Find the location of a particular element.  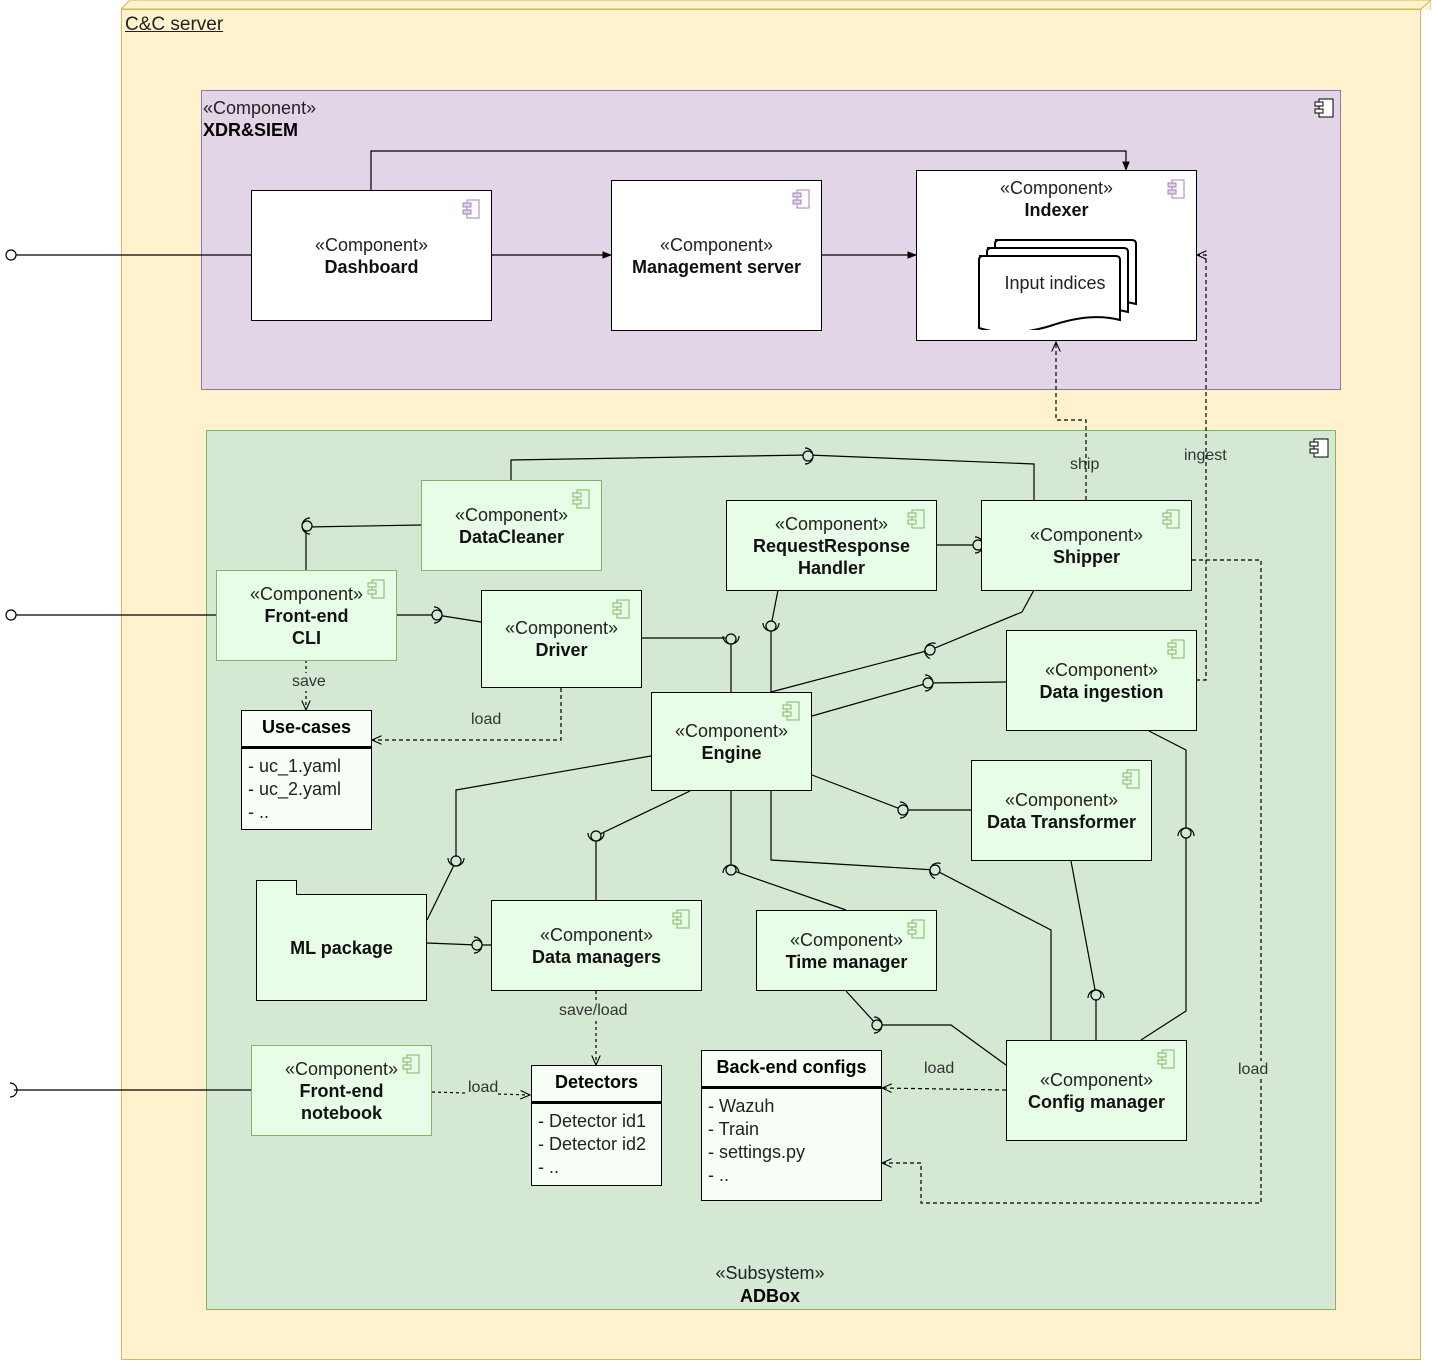

port-lollipop-cli is located at coordinates (11, 615).